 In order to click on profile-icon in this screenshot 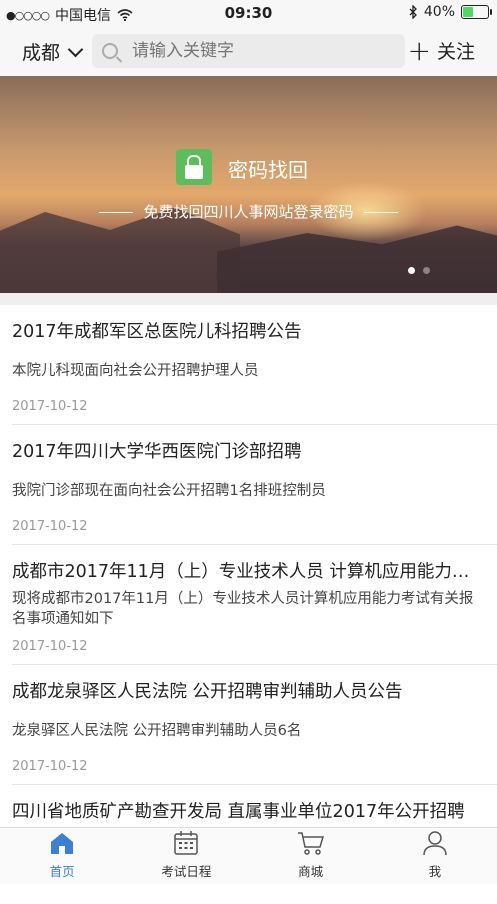, I will do `click(435, 843)`.